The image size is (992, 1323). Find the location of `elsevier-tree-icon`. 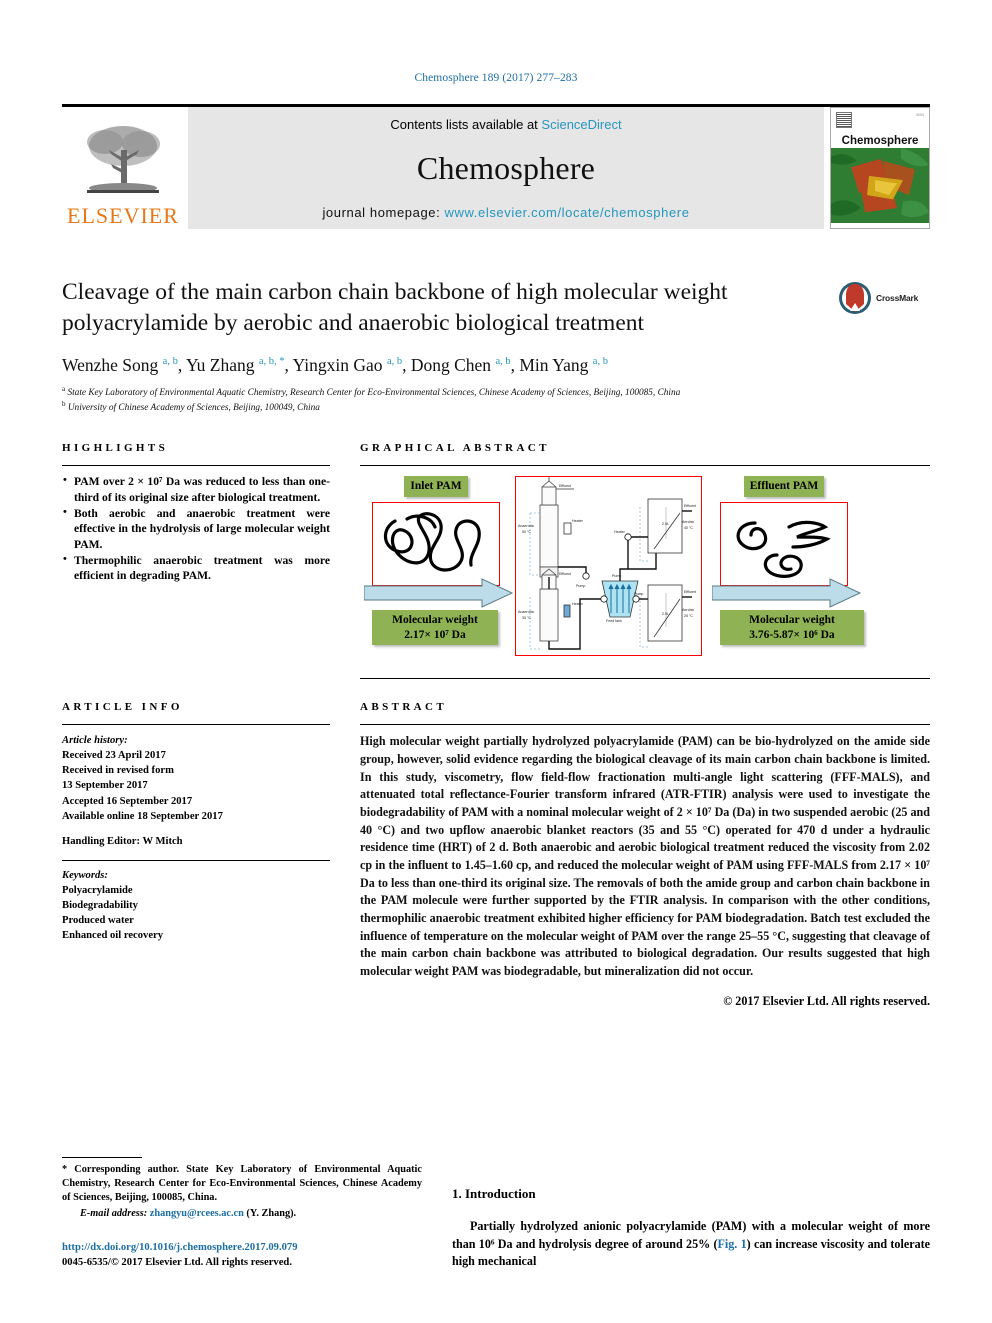

elsevier-tree-icon is located at coordinates (123, 159).